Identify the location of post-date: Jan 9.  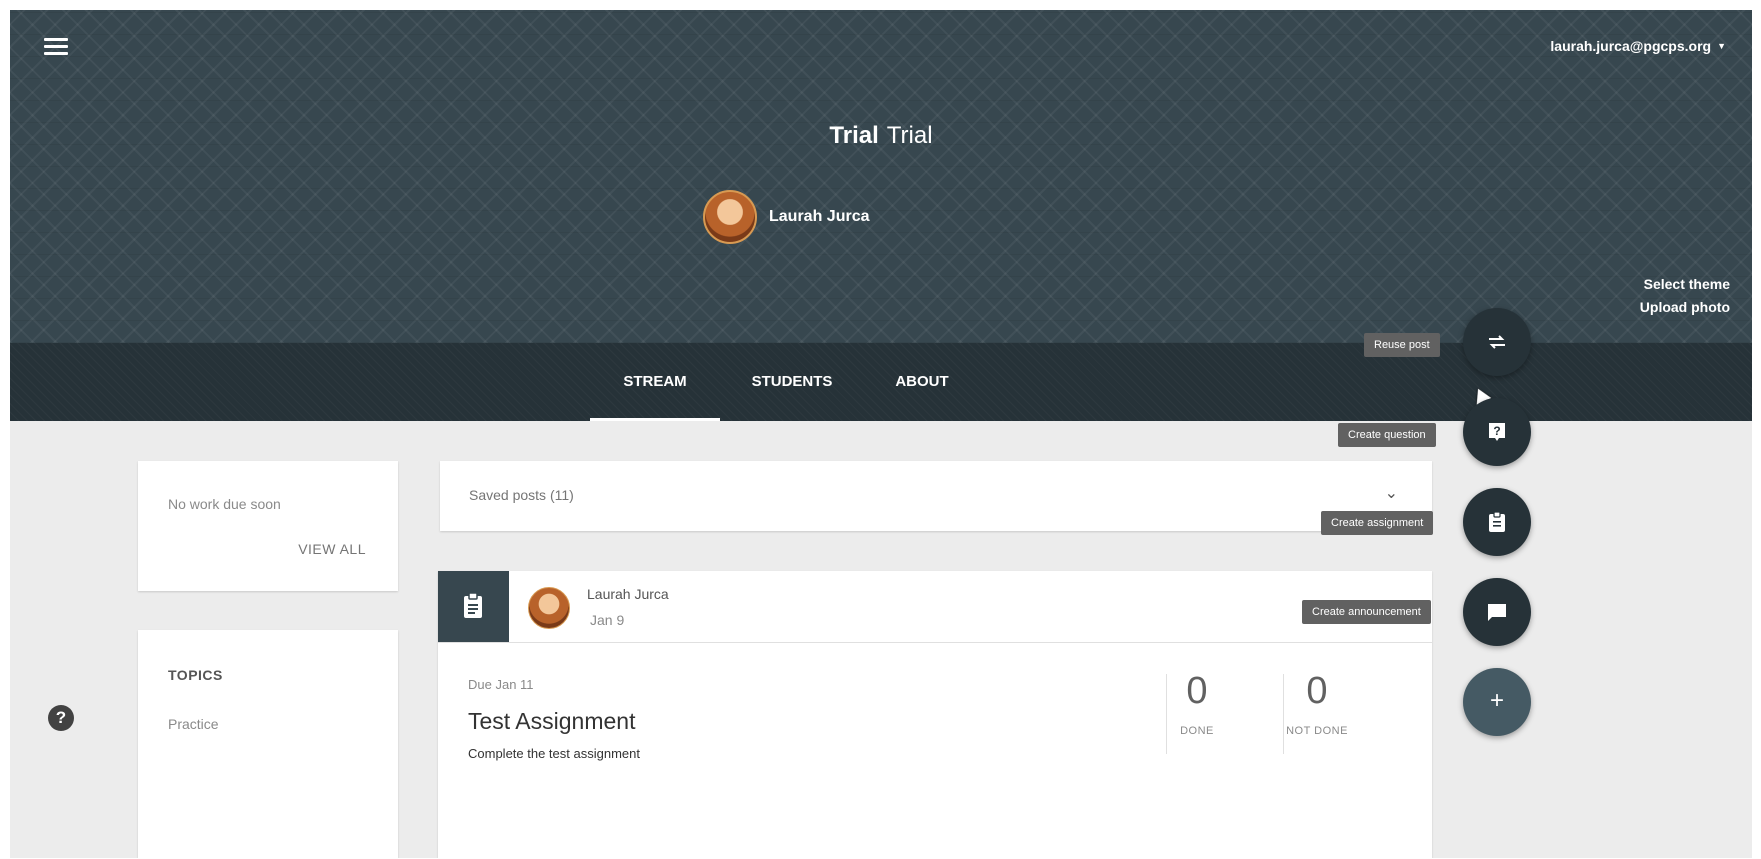
(607, 620).